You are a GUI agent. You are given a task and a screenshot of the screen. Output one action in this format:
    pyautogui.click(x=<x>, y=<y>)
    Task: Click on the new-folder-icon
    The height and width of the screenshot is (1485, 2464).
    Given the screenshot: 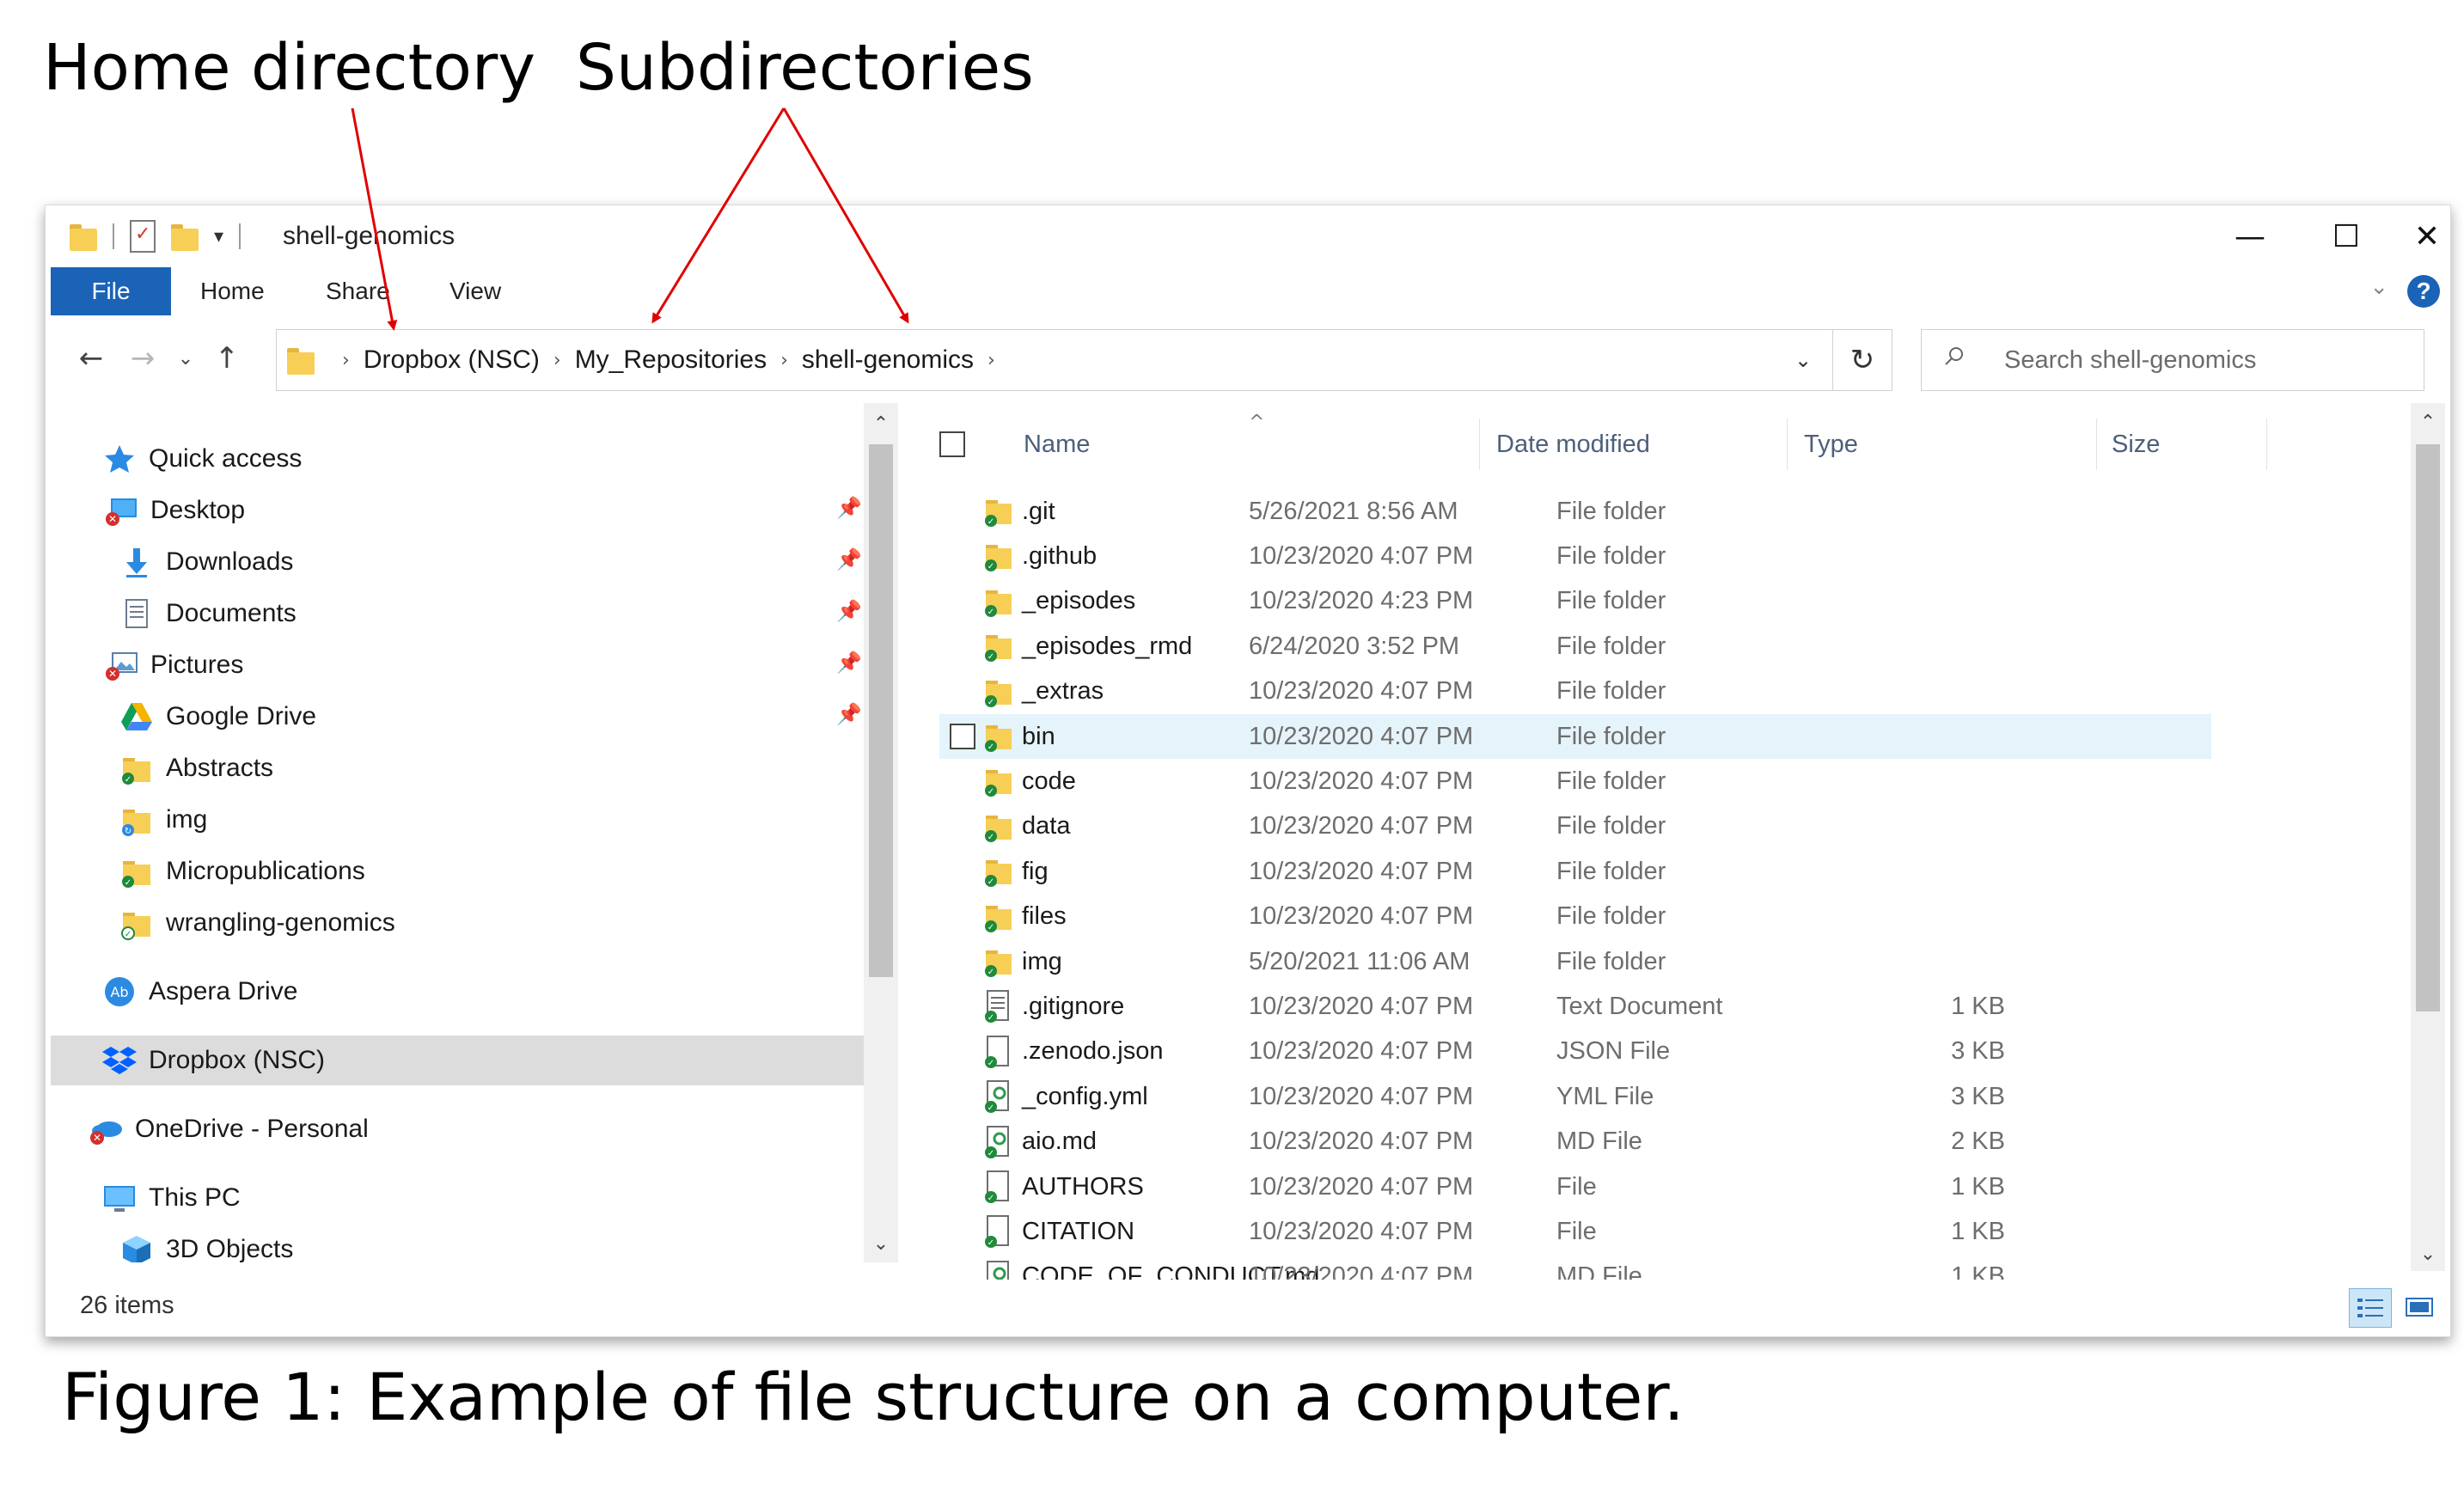 What is the action you would take?
    pyautogui.click(x=185, y=236)
    